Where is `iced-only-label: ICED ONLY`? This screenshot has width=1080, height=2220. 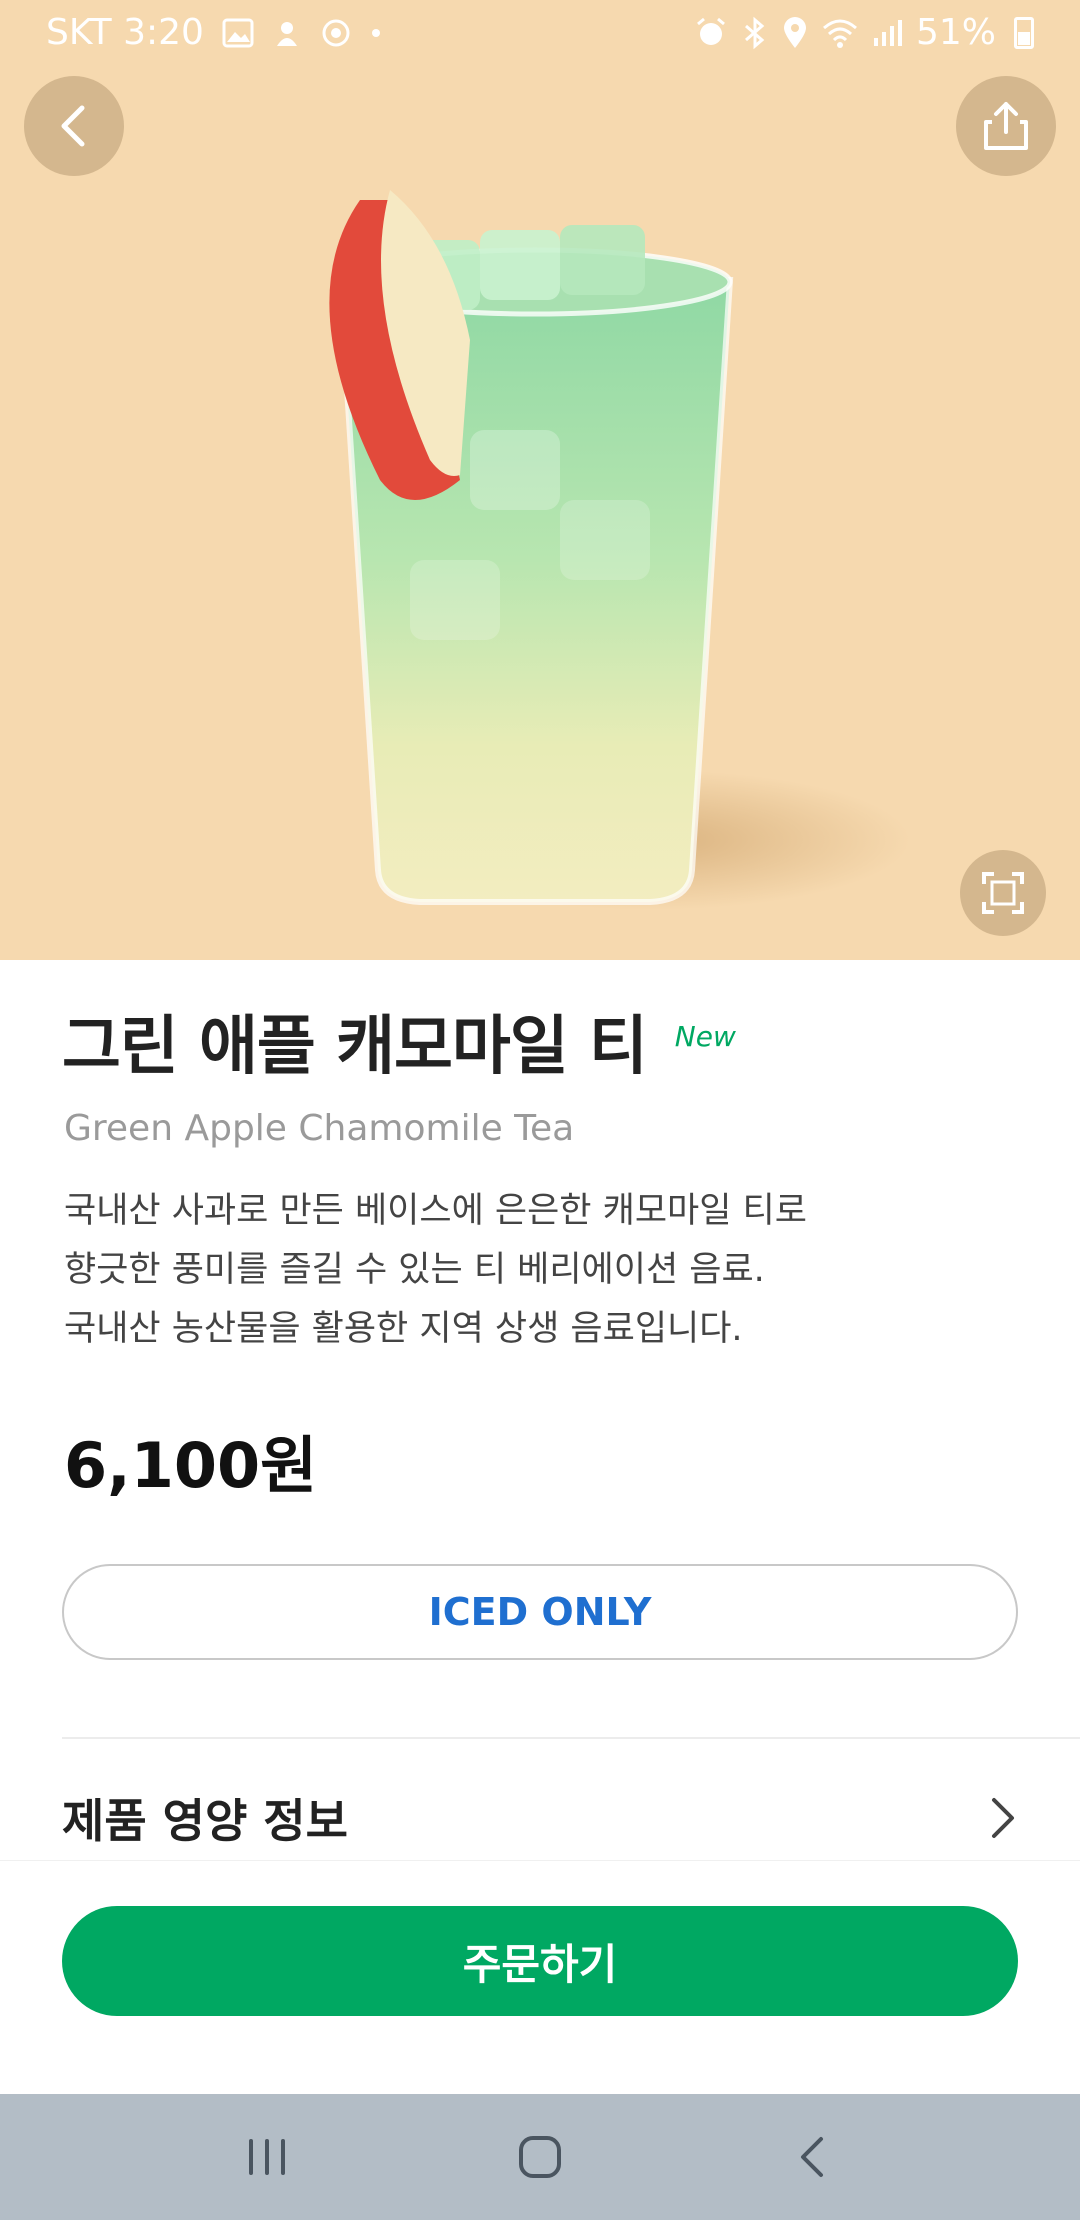 iced-only-label: ICED ONLY is located at coordinates (540, 1612).